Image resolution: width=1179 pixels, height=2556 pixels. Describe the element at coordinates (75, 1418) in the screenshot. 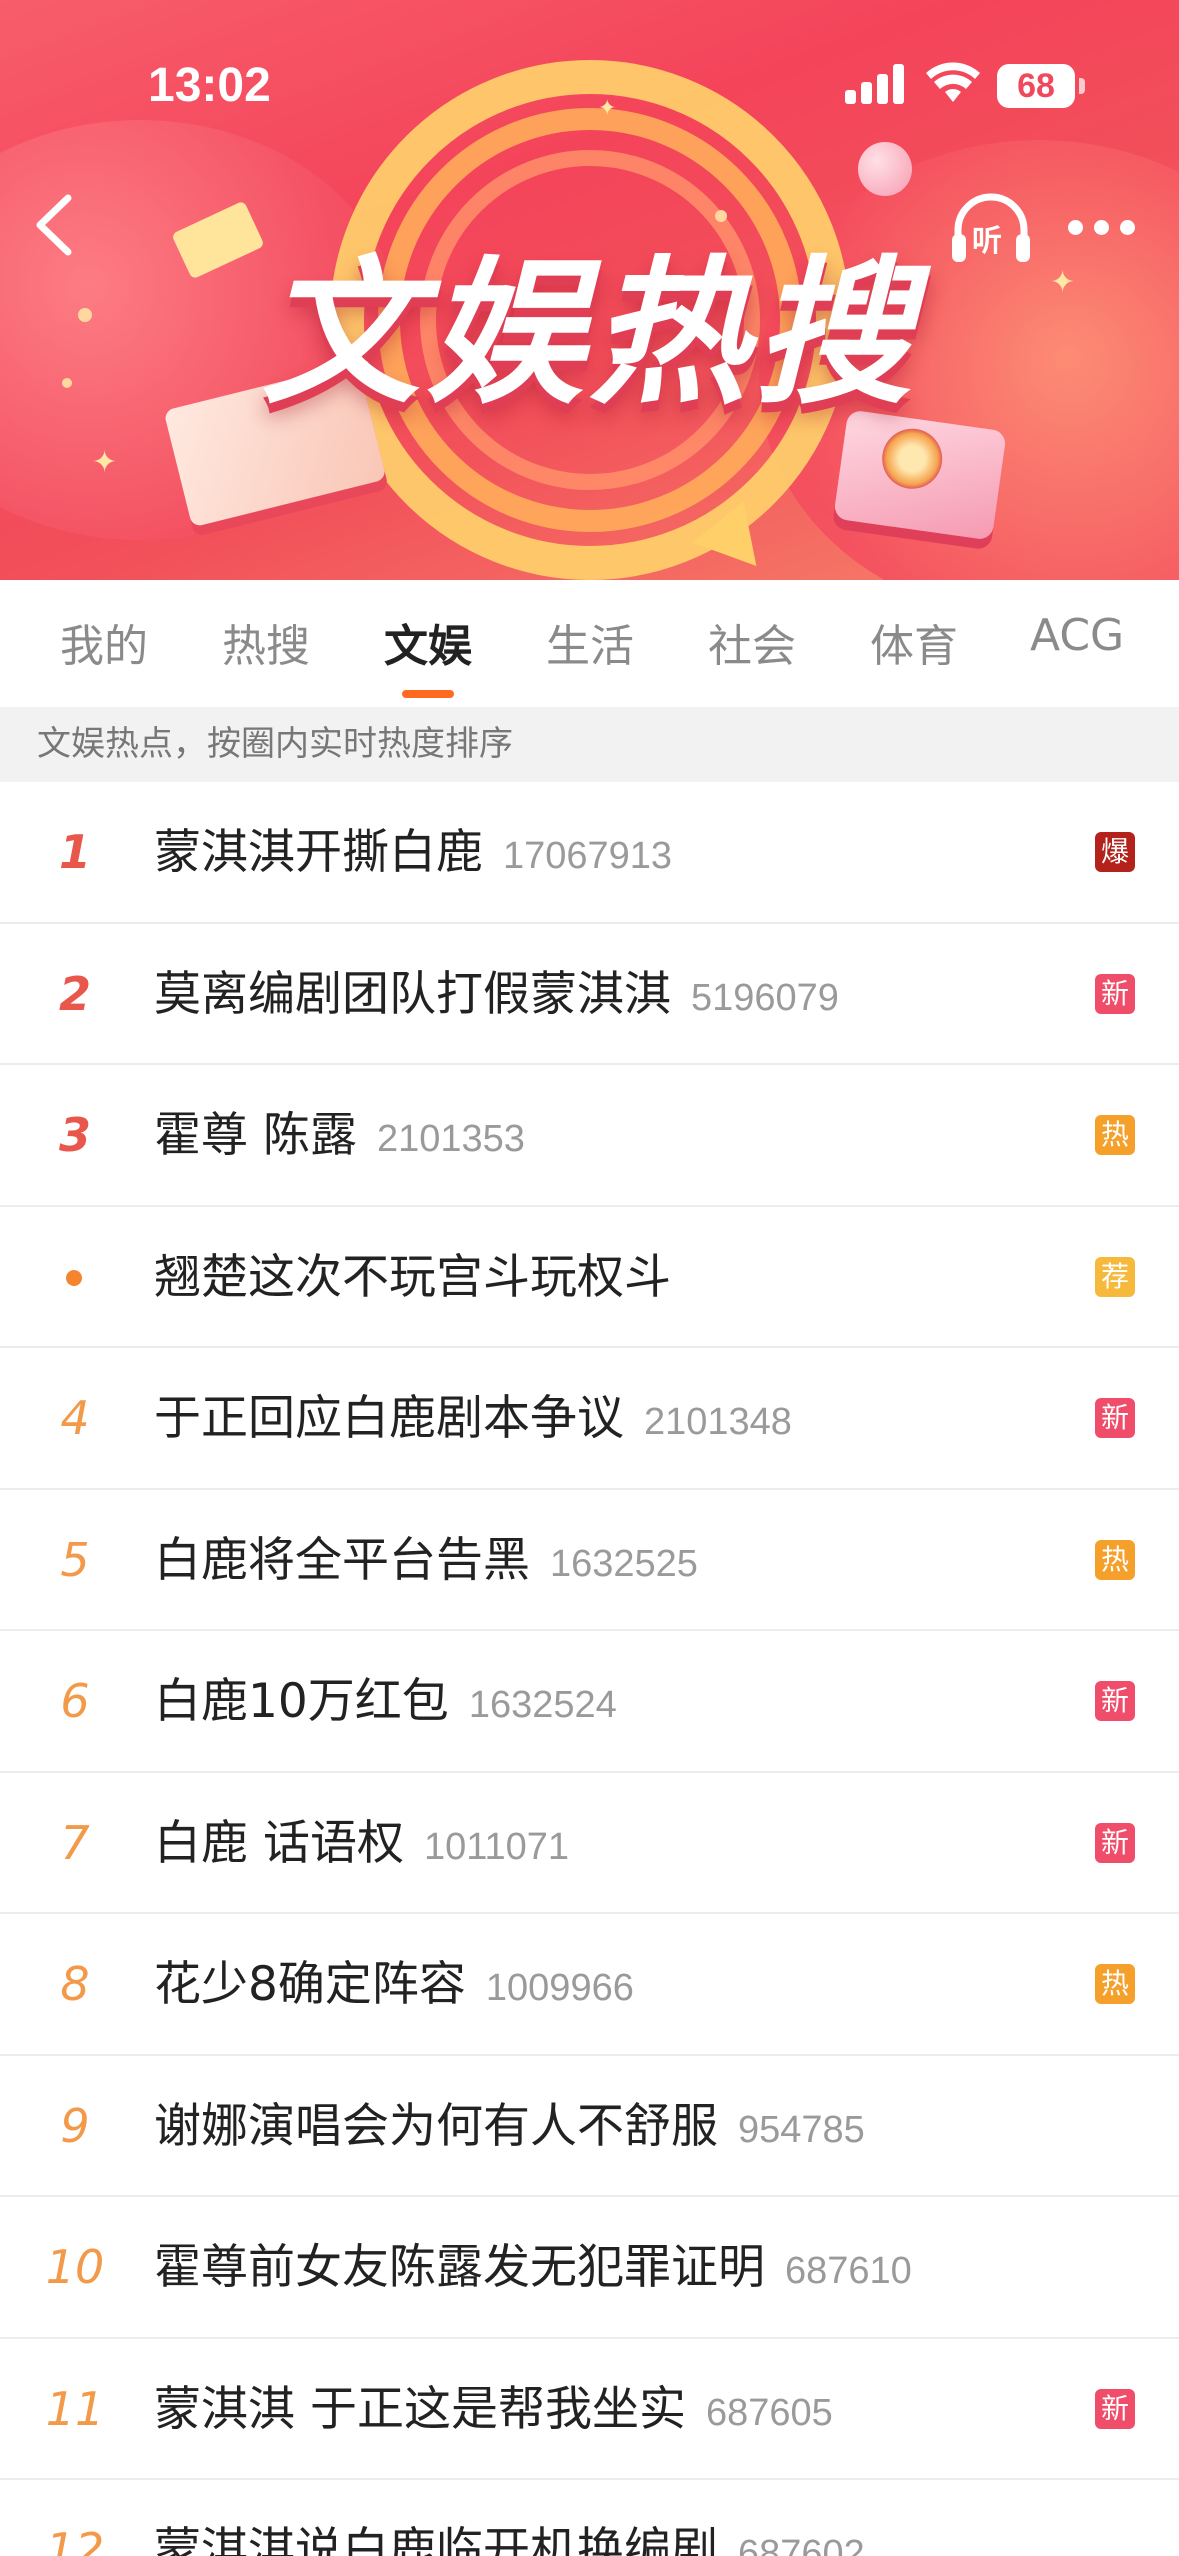

I see `rank-number: 4` at that location.